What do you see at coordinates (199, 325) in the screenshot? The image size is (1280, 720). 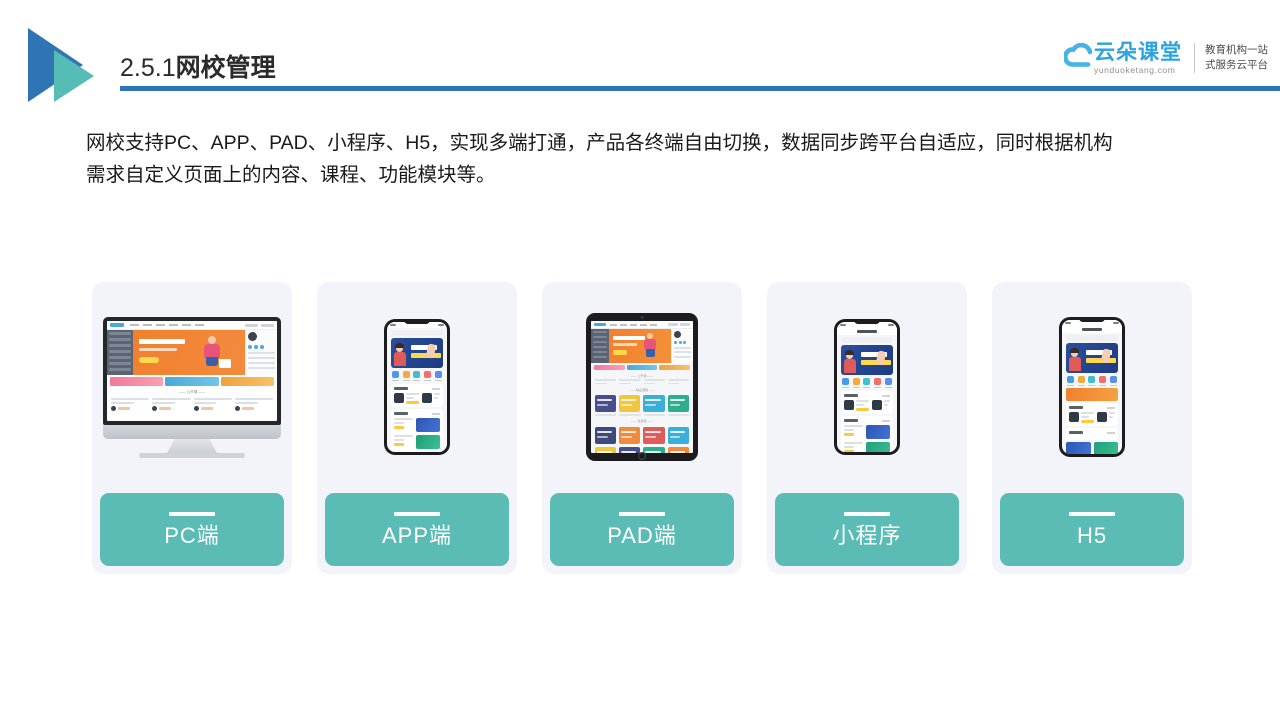 I see `nav-link` at bounding box center [199, 325].